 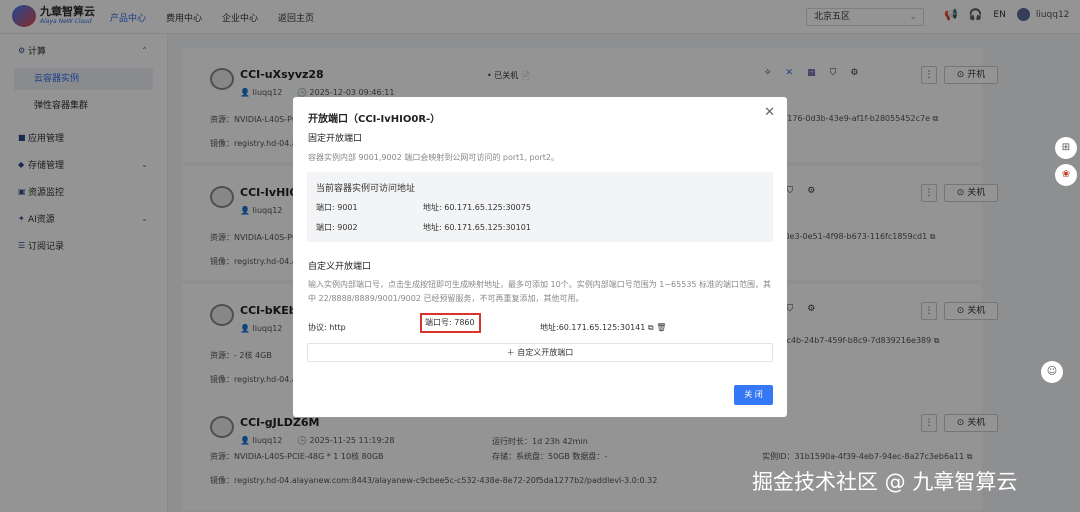 What do you see at coordinates (1052, 372) in the screenshot?
I see `support-avatar-icon: ☺` at bounding box center [1052, 372].